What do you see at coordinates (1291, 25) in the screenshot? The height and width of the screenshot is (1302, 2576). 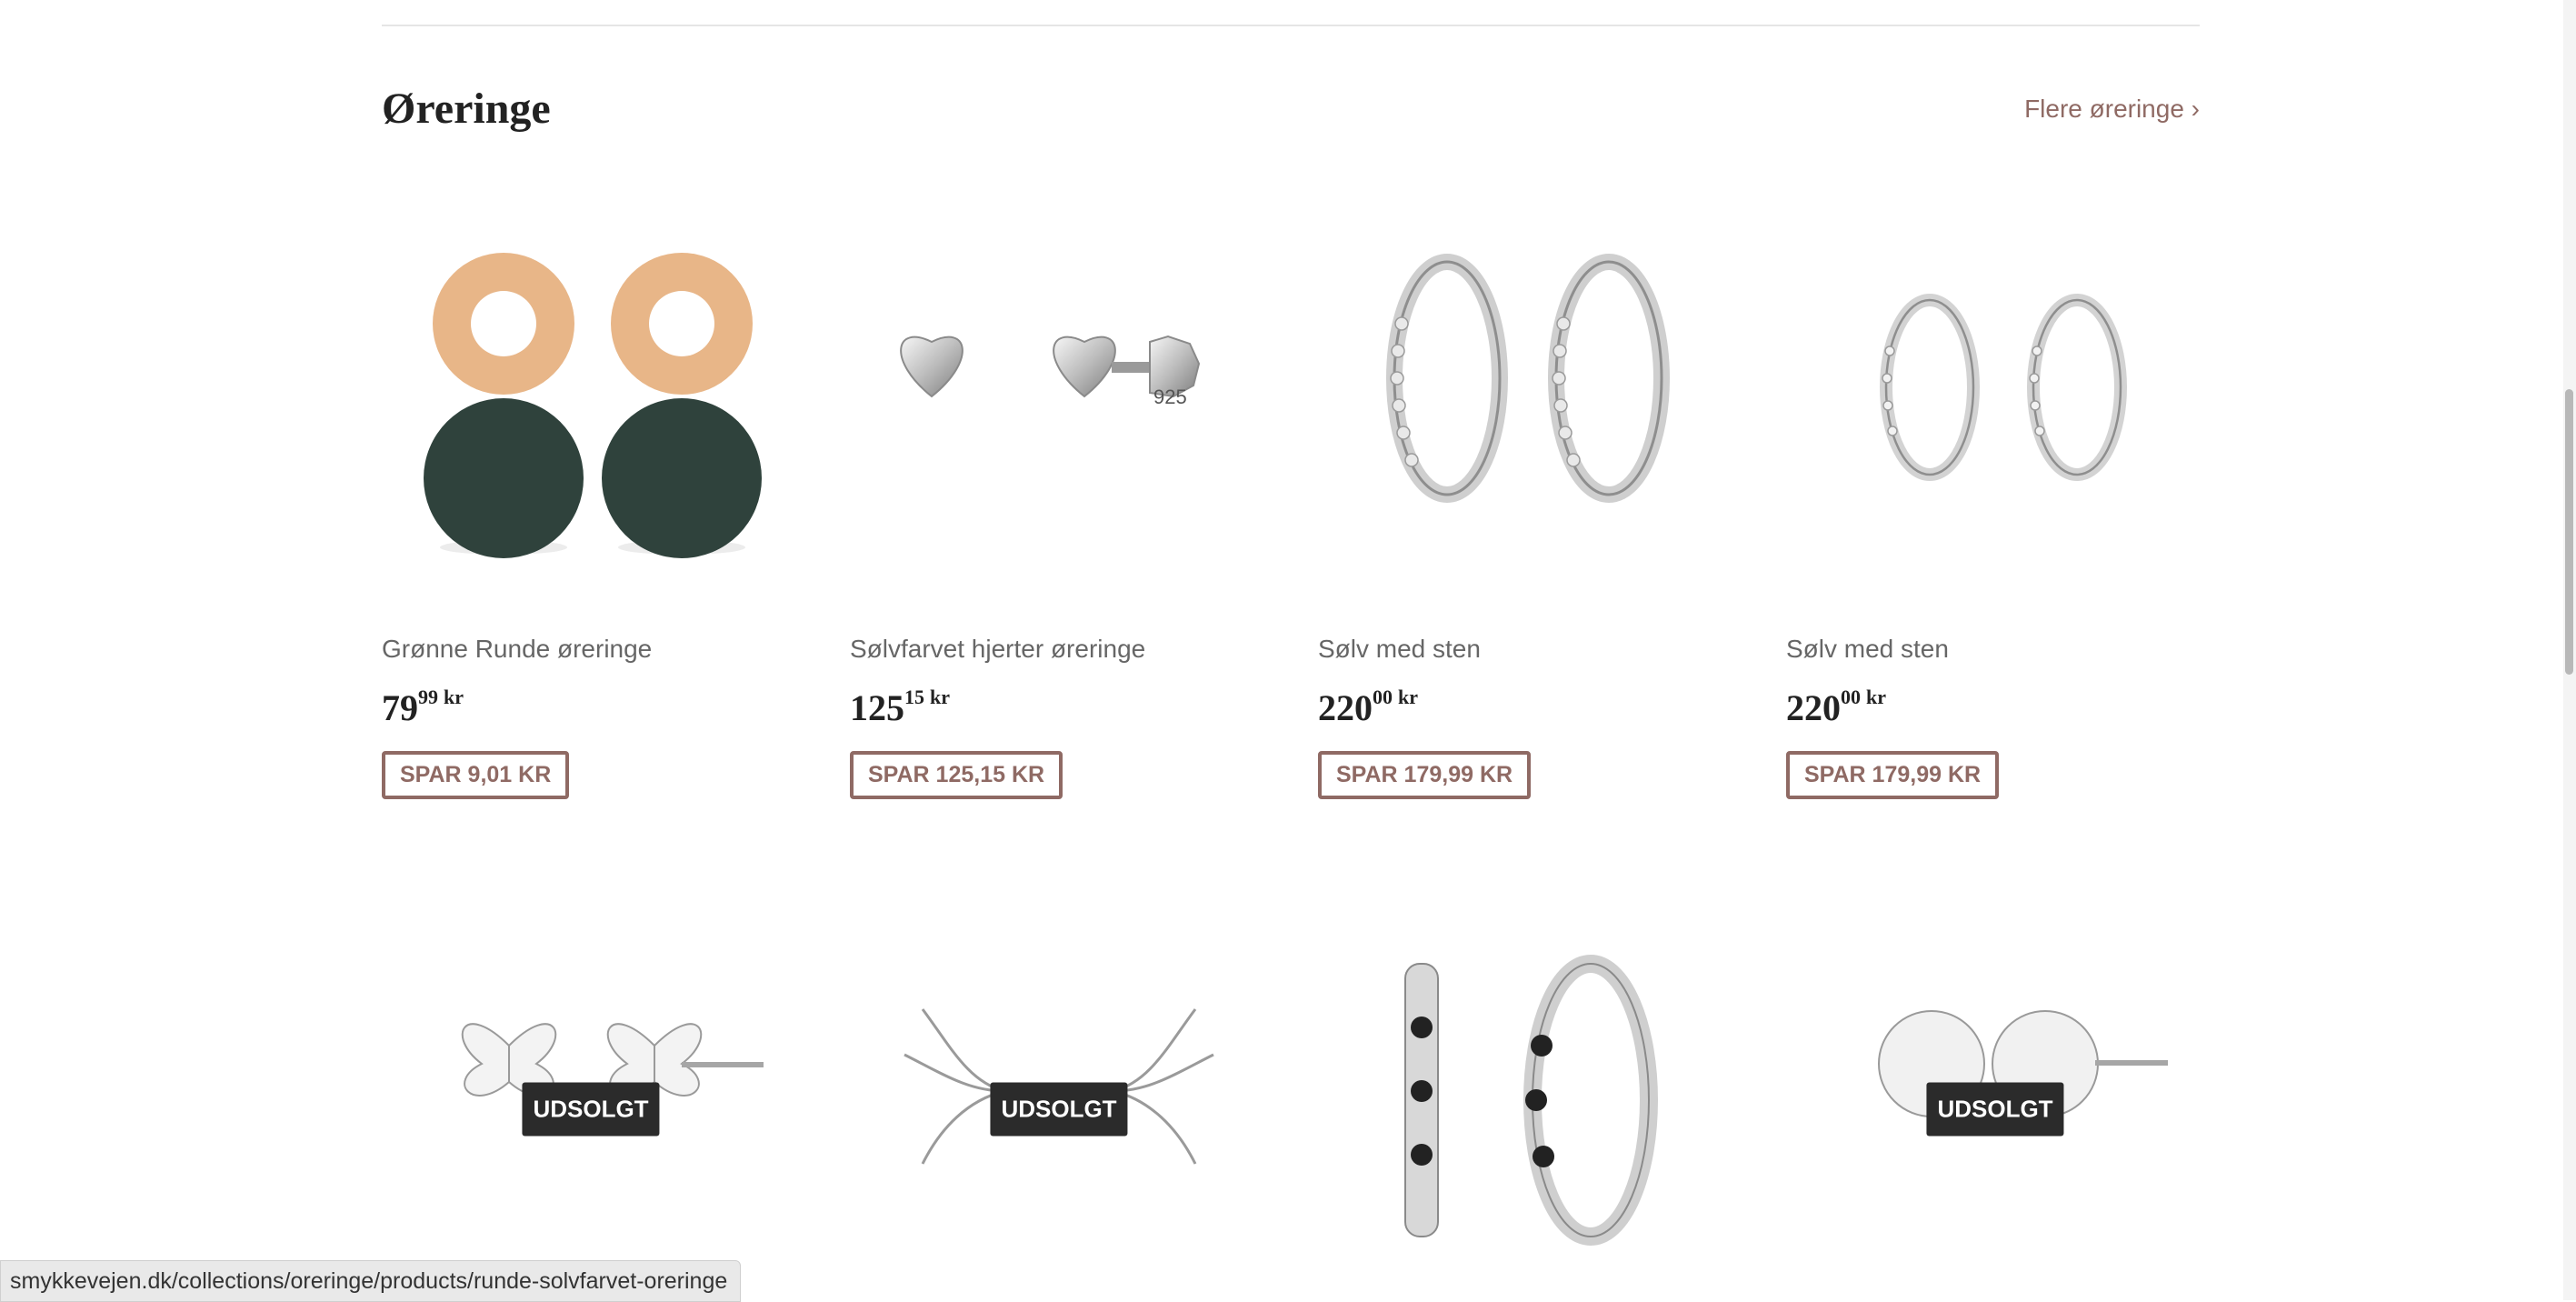 I see `section-divider` at bounding box center [1291, 25].